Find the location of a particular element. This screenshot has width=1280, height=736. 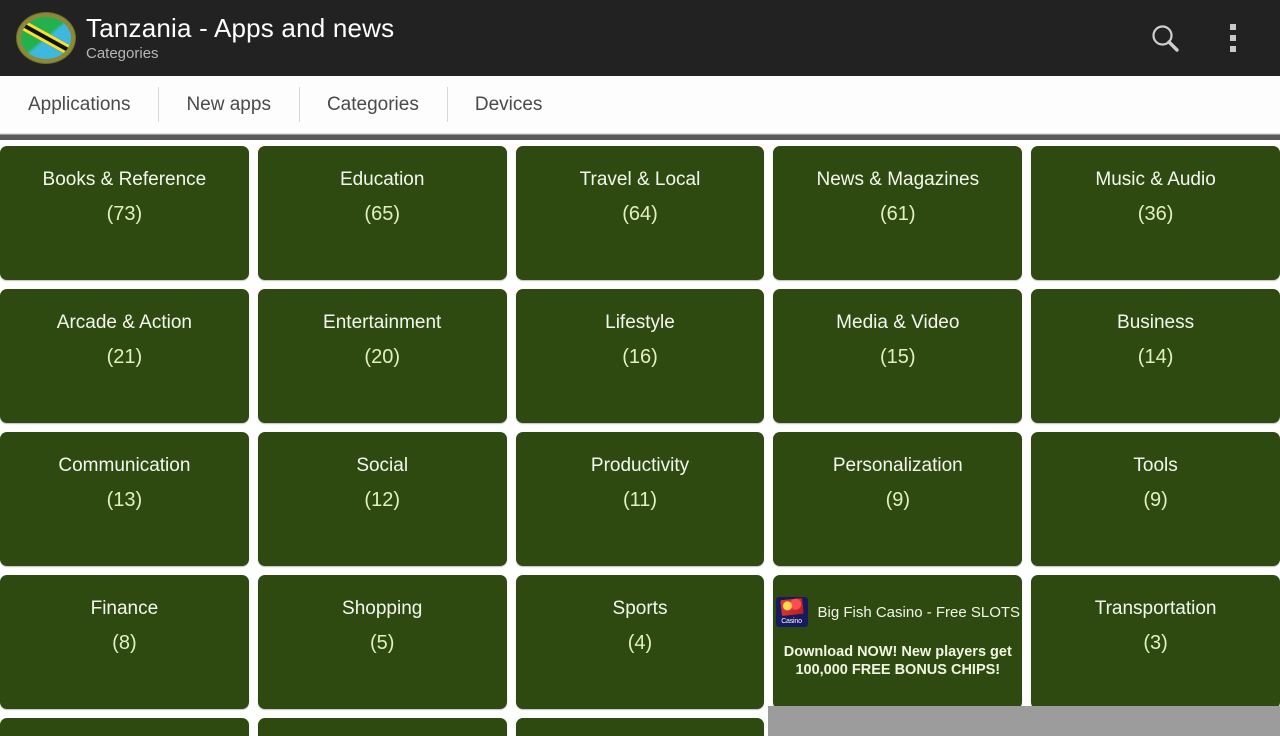

category-tile-shopping: Shopping (5) is located at coordinates (382, 642).